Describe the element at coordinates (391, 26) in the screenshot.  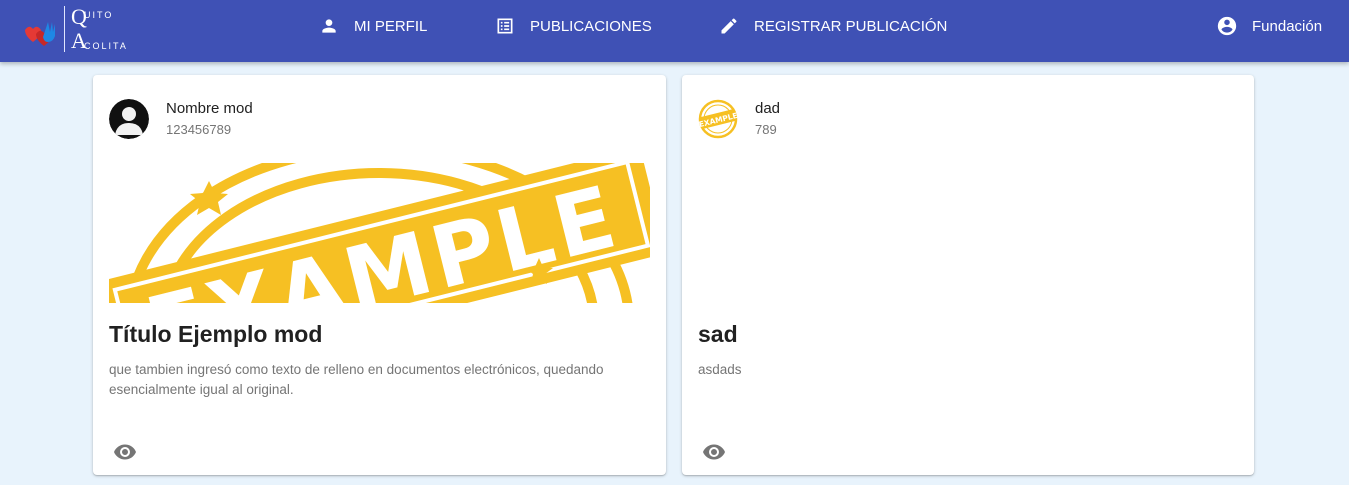
I see `nav-mi-perfil-label: MI PERFIL` at that location.